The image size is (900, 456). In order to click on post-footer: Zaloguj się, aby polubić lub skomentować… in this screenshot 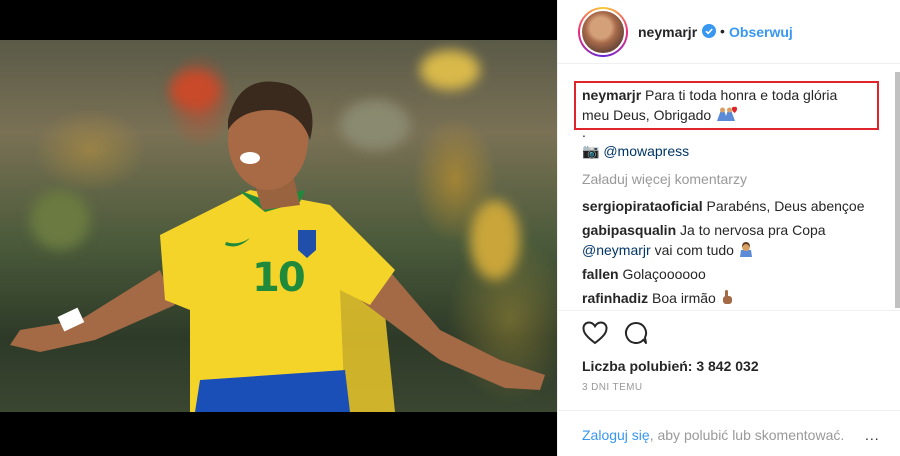, I will do `click(729, 433)`.